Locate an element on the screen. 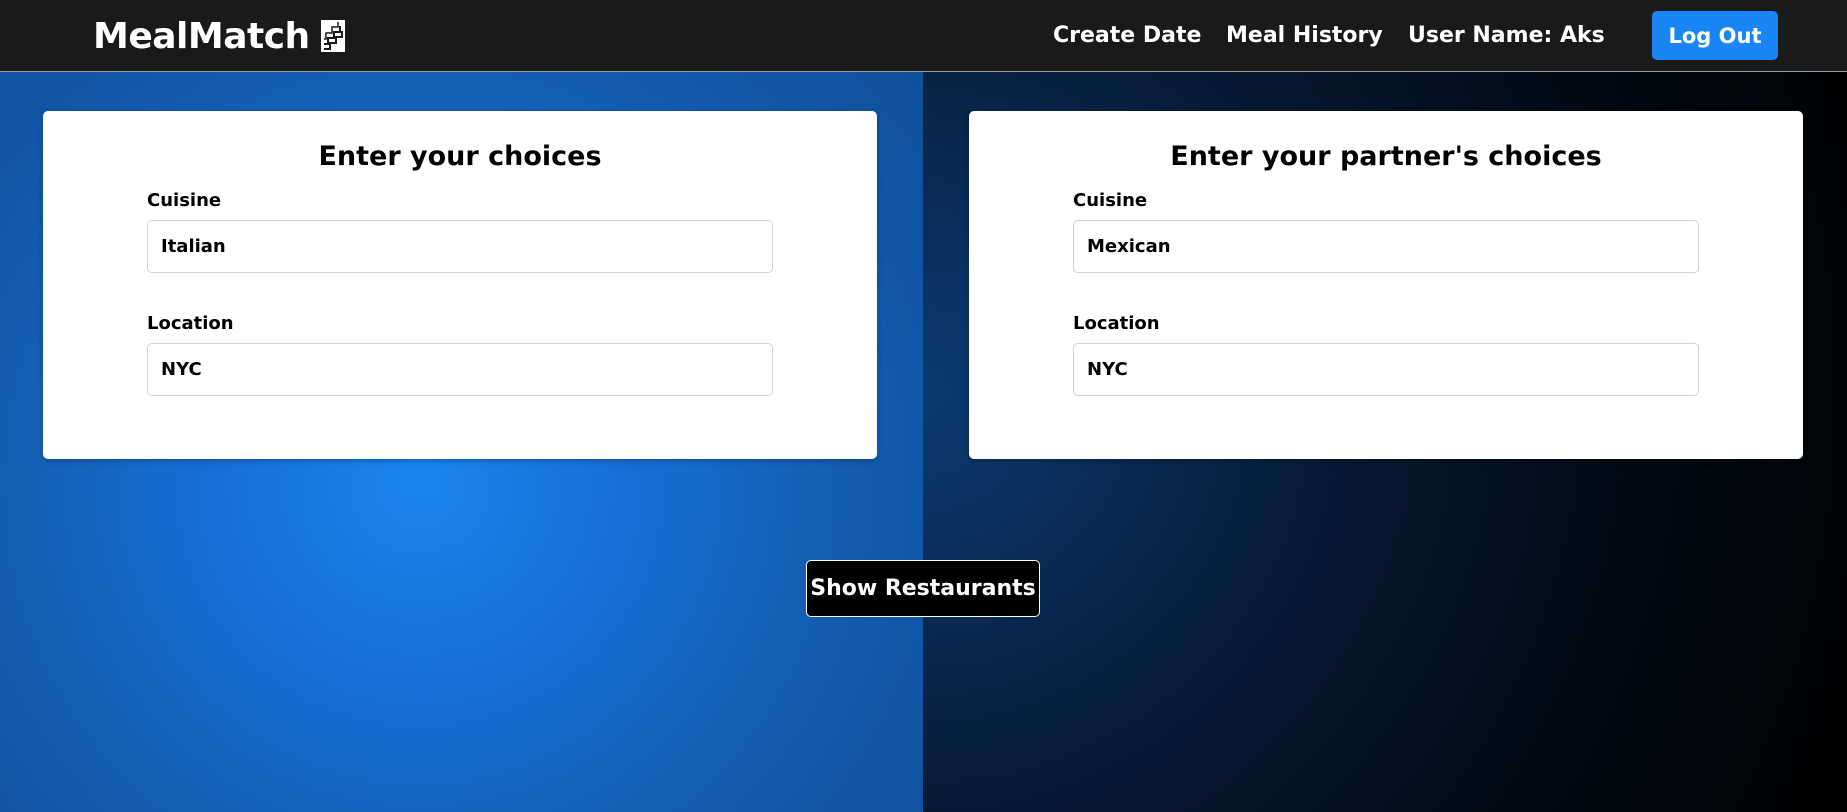  partner-cuisine-label: Cuisine is located at coordinates (1110, 200).